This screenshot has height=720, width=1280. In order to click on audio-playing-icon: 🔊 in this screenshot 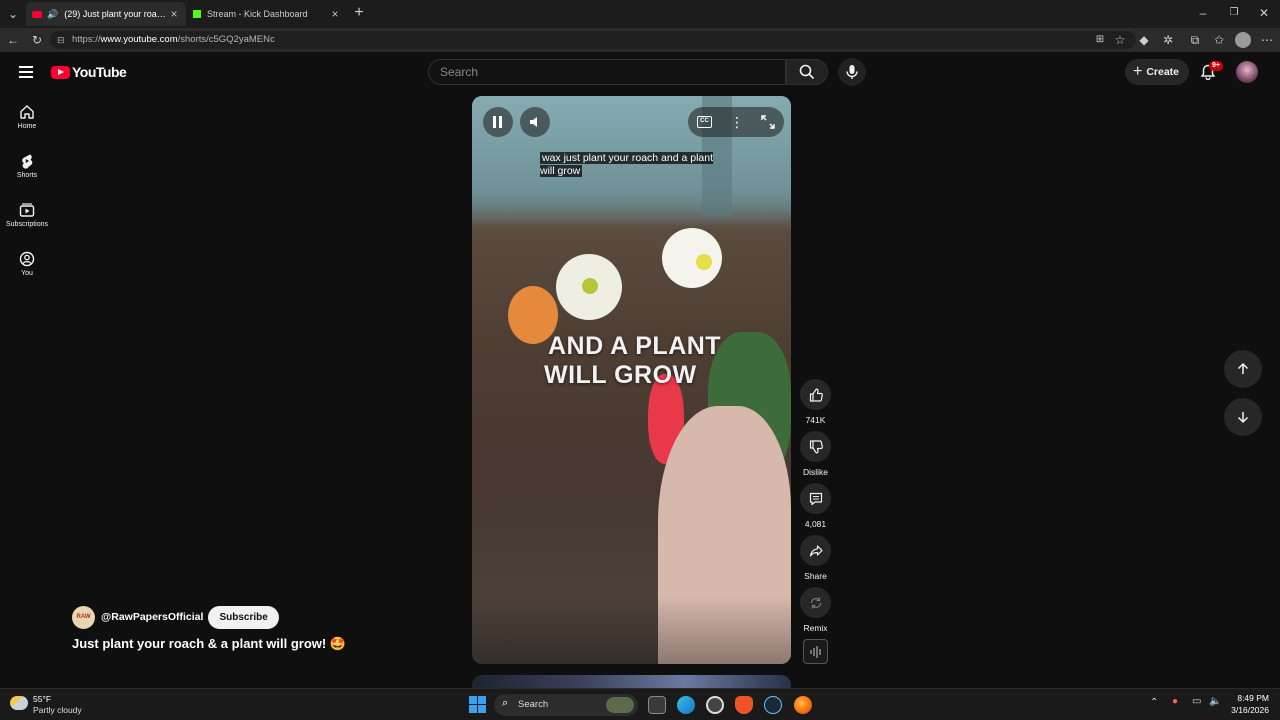, I will do `click(52, 14)`.